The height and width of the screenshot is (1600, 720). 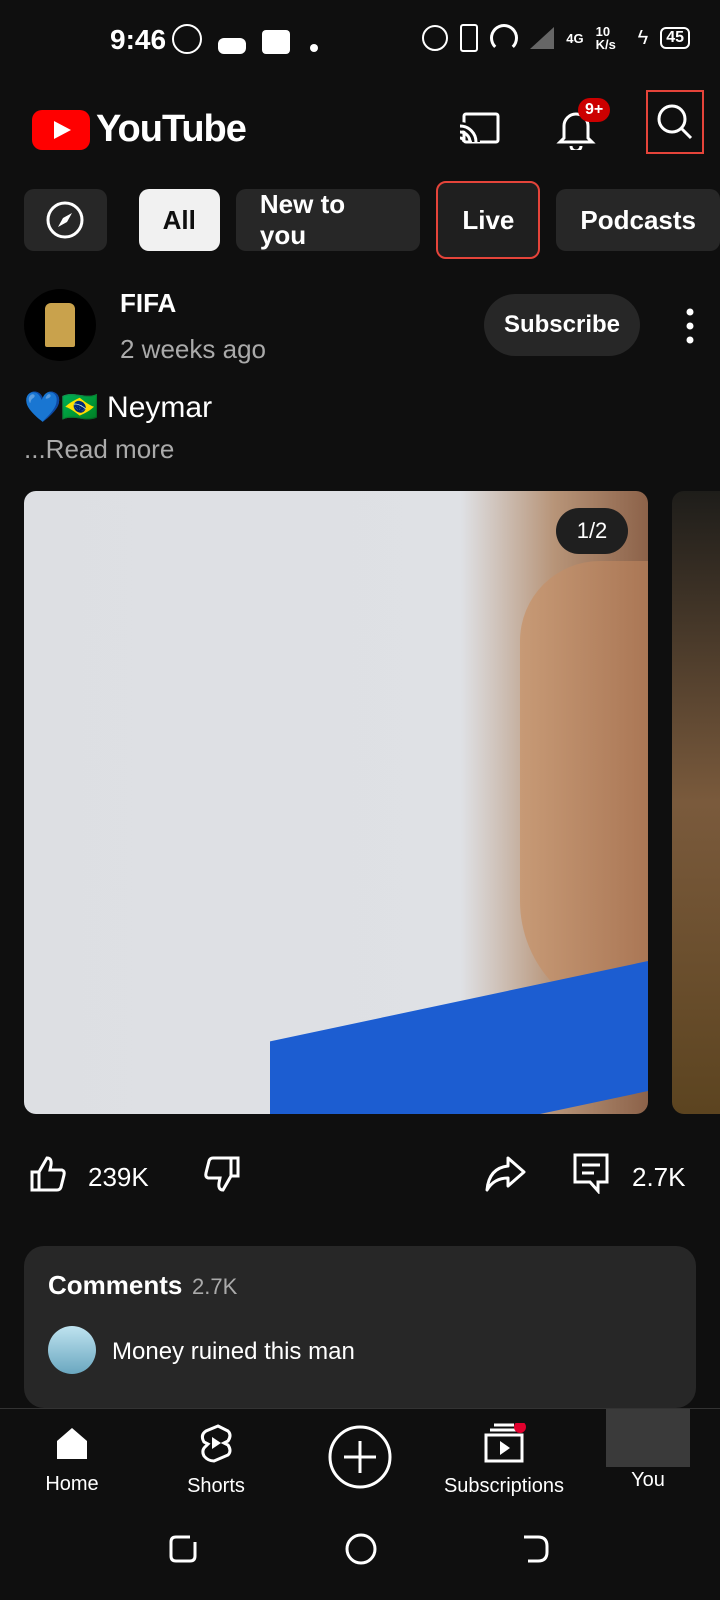 I want to click on signal-icon, so click(x=542, y=38).